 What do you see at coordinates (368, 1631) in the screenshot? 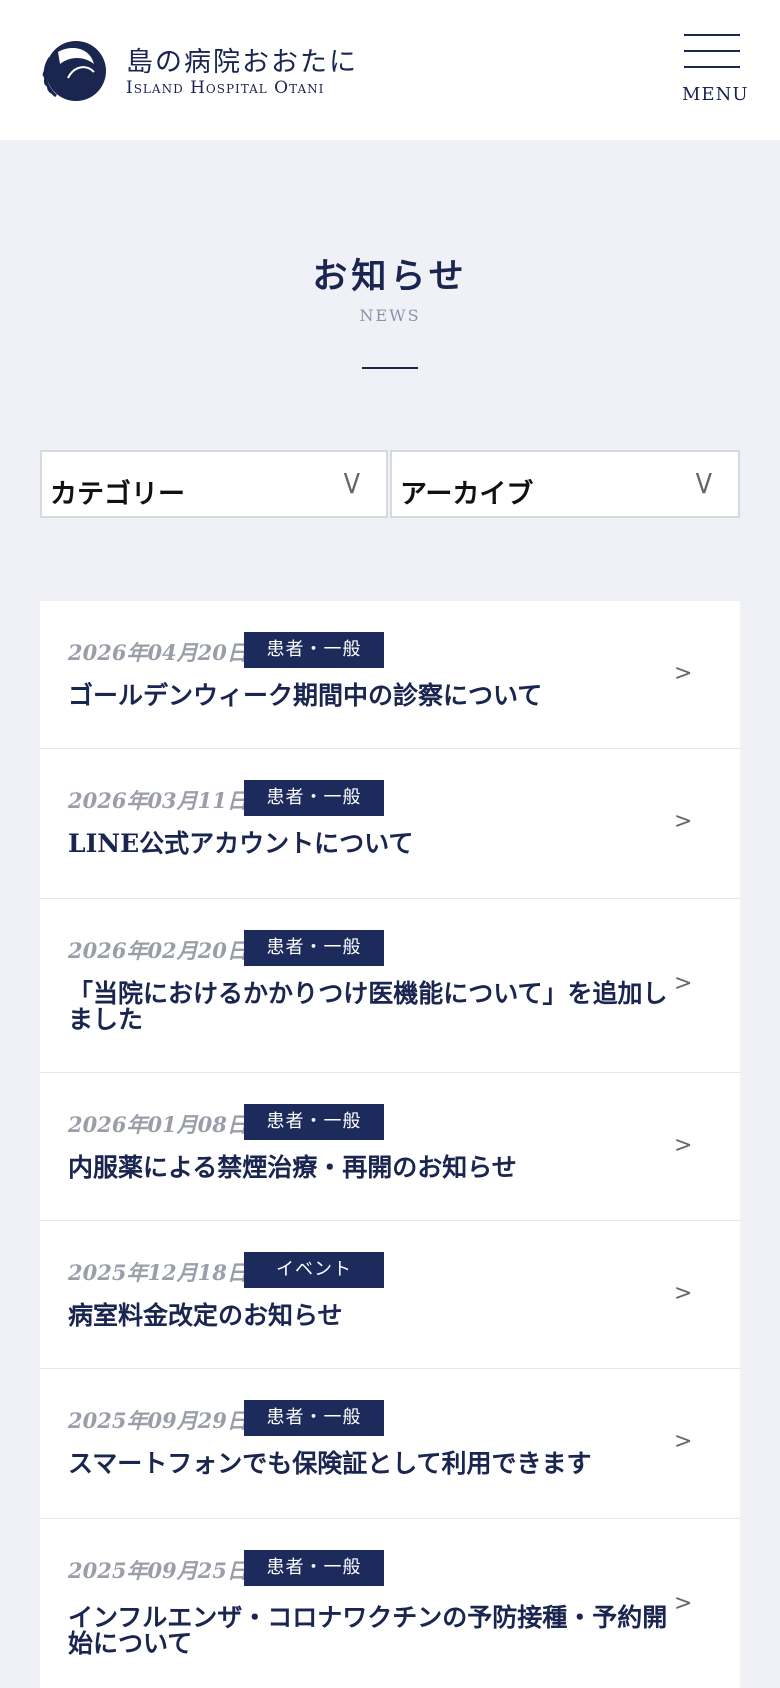
I see `news-title: インフルエンザ・コロナワクチンの予防接種・予約開始について` at bounding box center [368, 1631].